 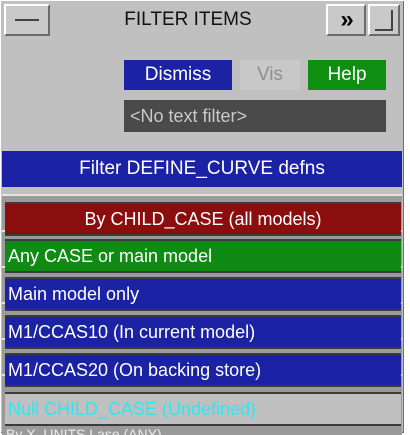 I want to click on menu-item-by-child-case: By CHILD_CASE (all models), so click(x=203, y=219).